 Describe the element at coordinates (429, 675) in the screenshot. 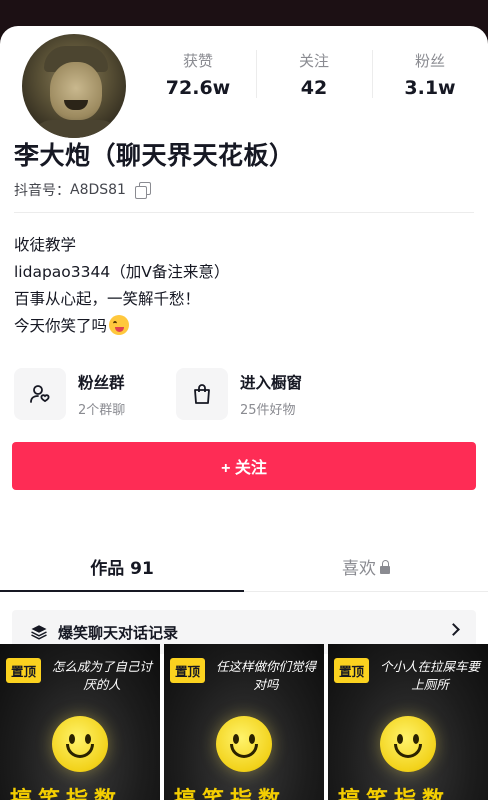

I see `video-caption: 个小人在拉屎车要上厕所` at that location.